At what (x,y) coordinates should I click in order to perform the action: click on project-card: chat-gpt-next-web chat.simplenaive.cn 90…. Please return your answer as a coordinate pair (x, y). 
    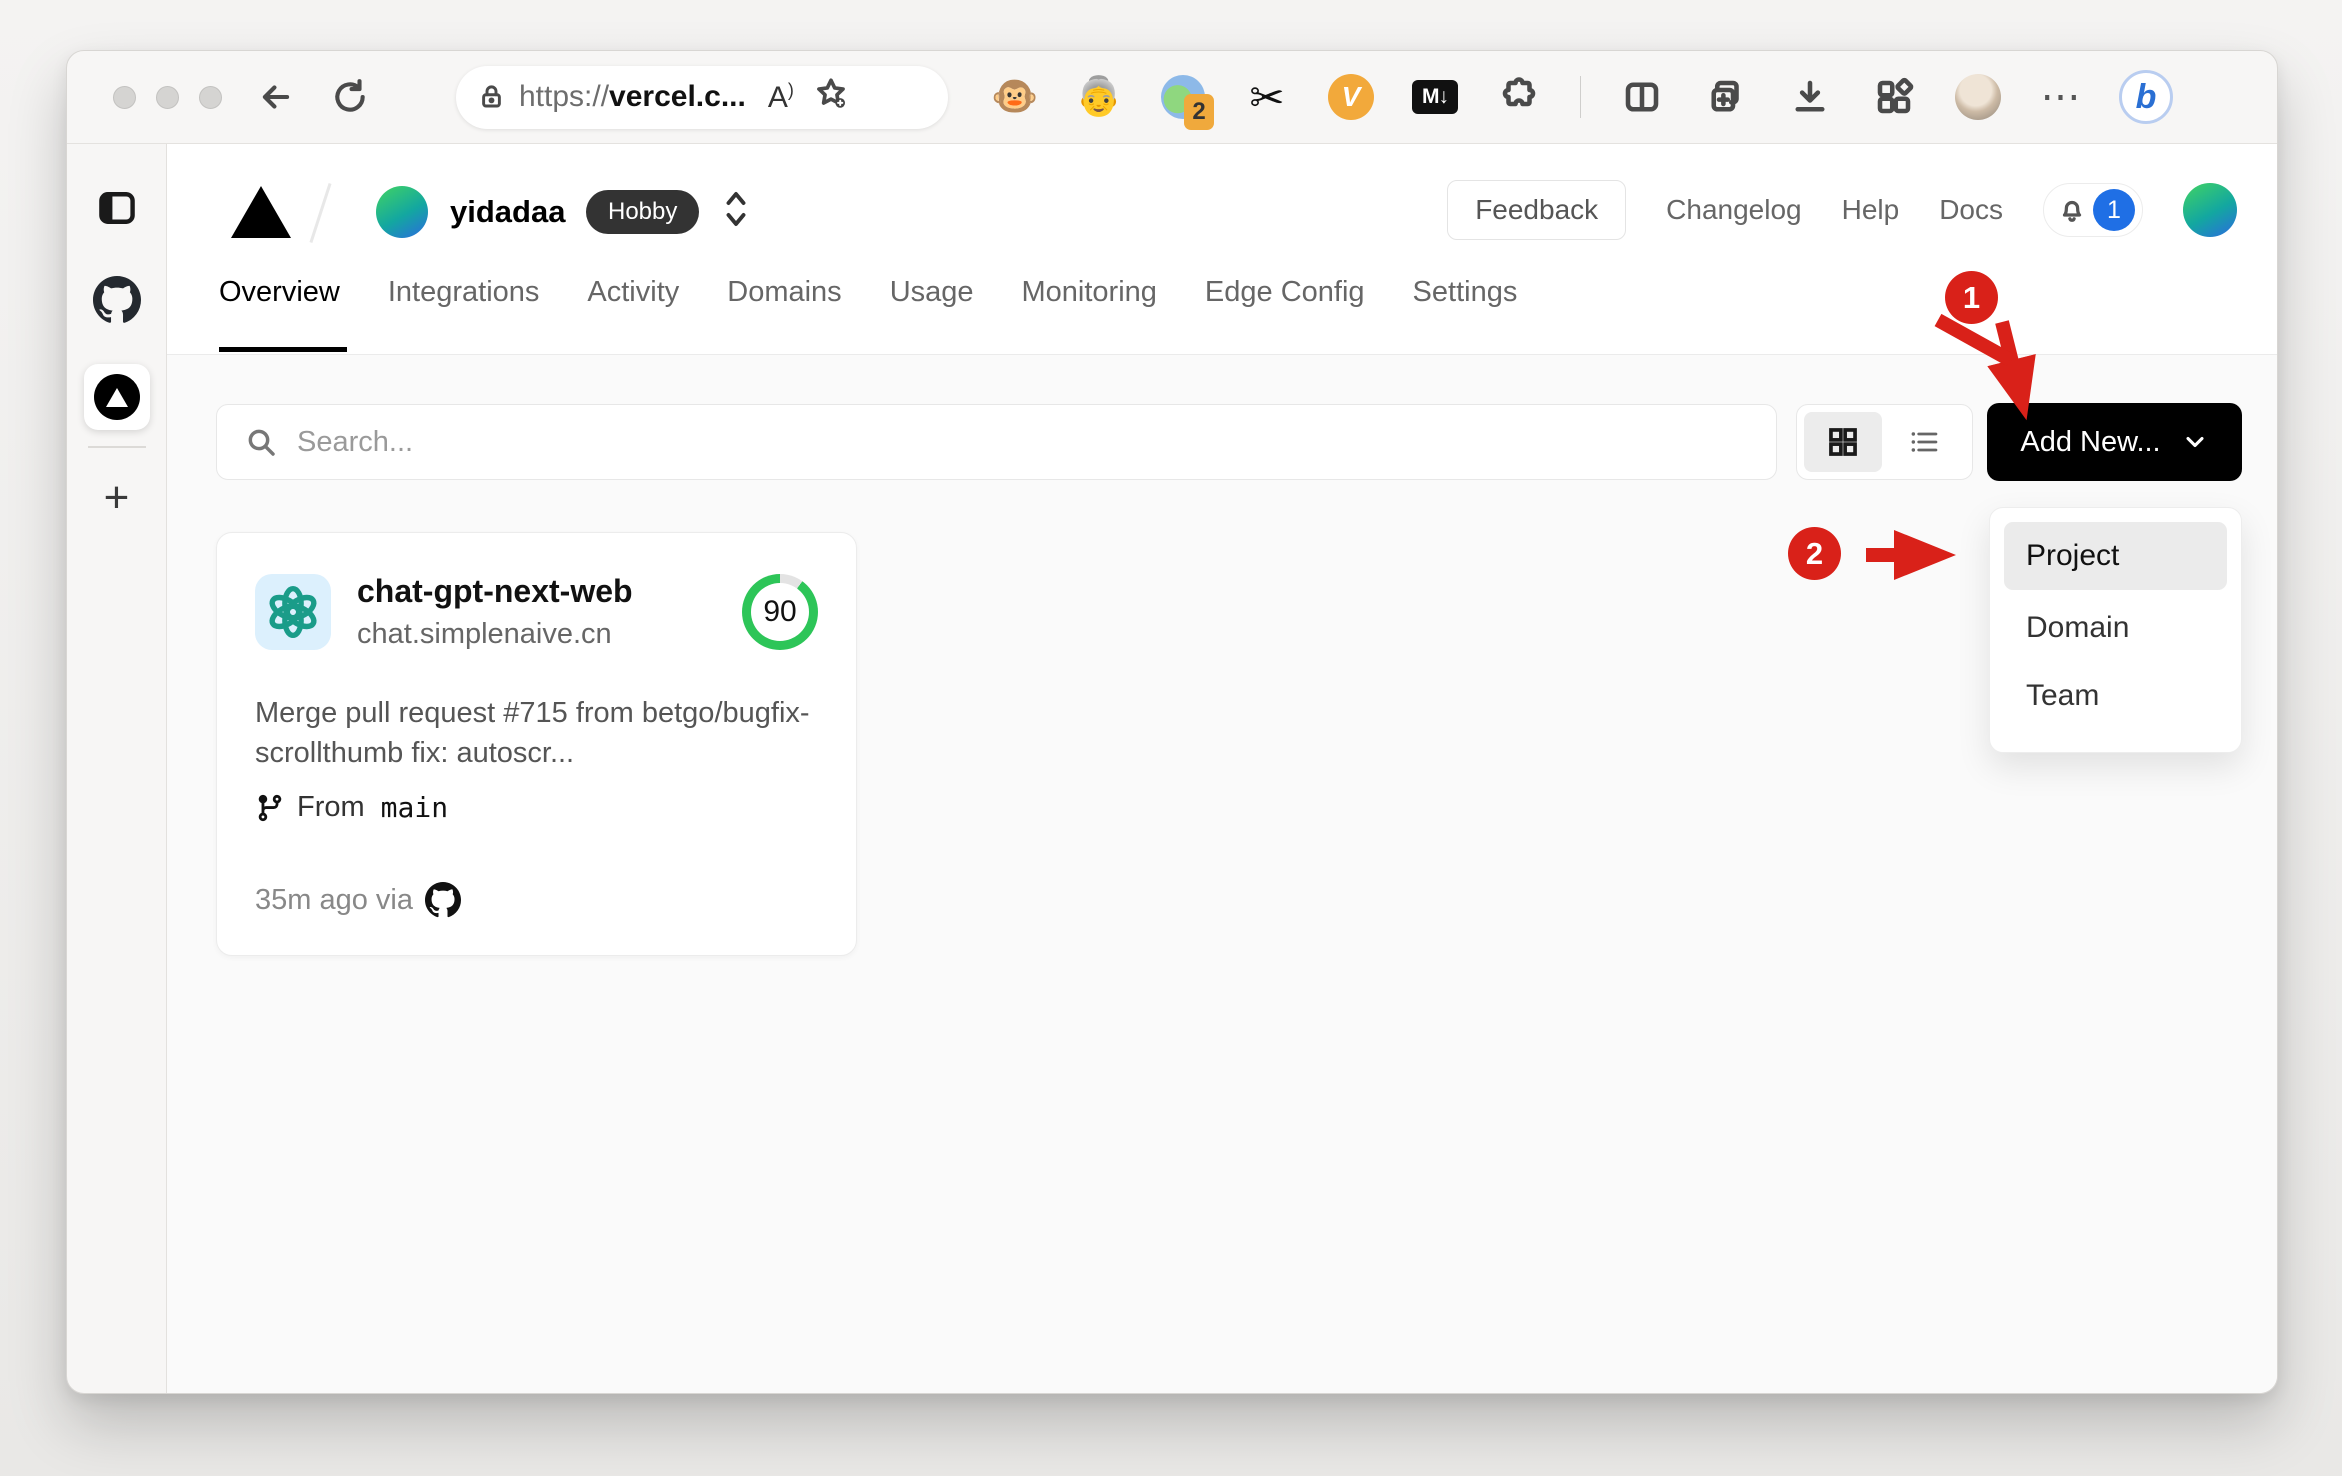
    Looking at the image, I should click on (536, 744).